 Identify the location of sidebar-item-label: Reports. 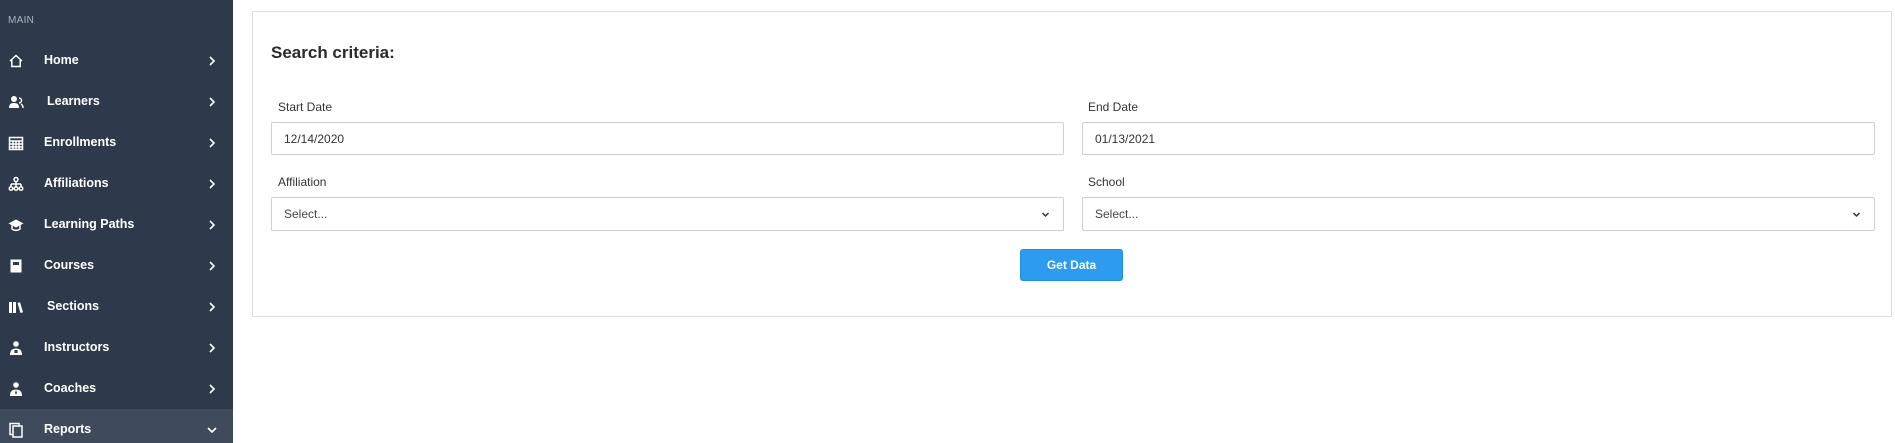
(68, 429).